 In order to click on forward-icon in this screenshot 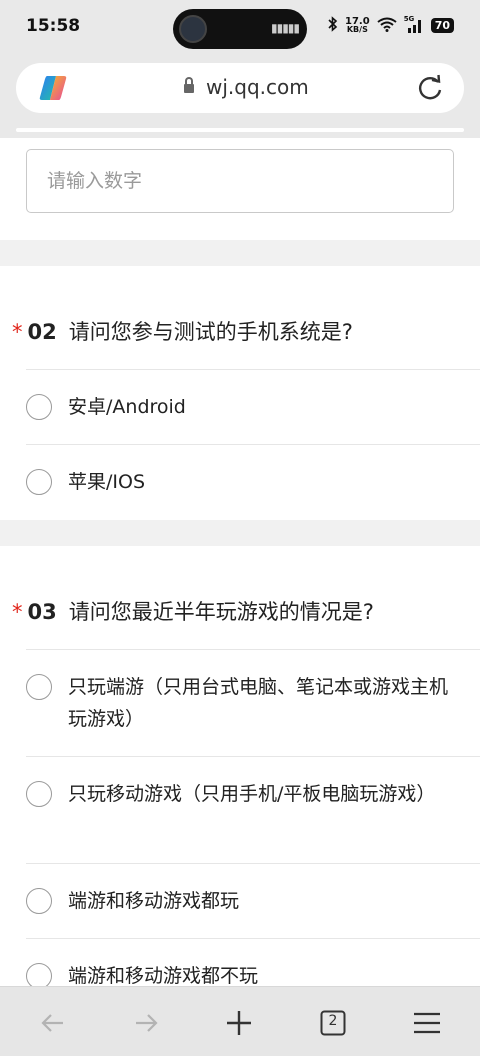, I will do `click(146, 1023)`.